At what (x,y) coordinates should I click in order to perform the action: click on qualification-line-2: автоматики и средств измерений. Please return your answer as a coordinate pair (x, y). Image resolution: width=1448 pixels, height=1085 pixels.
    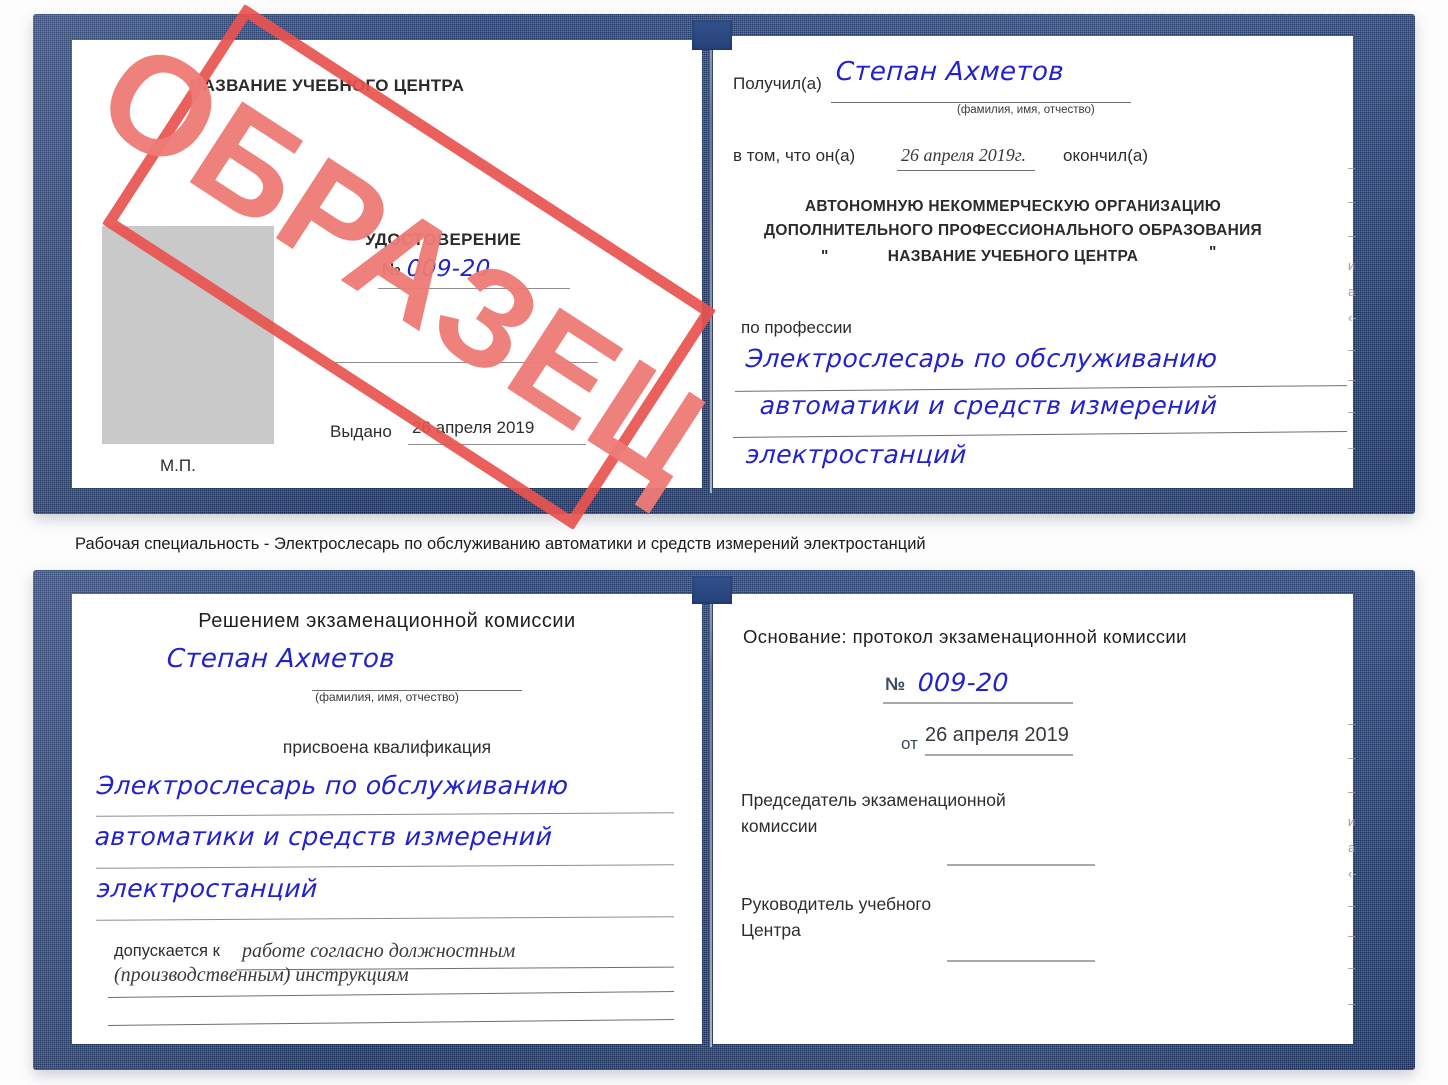
    Looking at the image, I should click on (324, 836).